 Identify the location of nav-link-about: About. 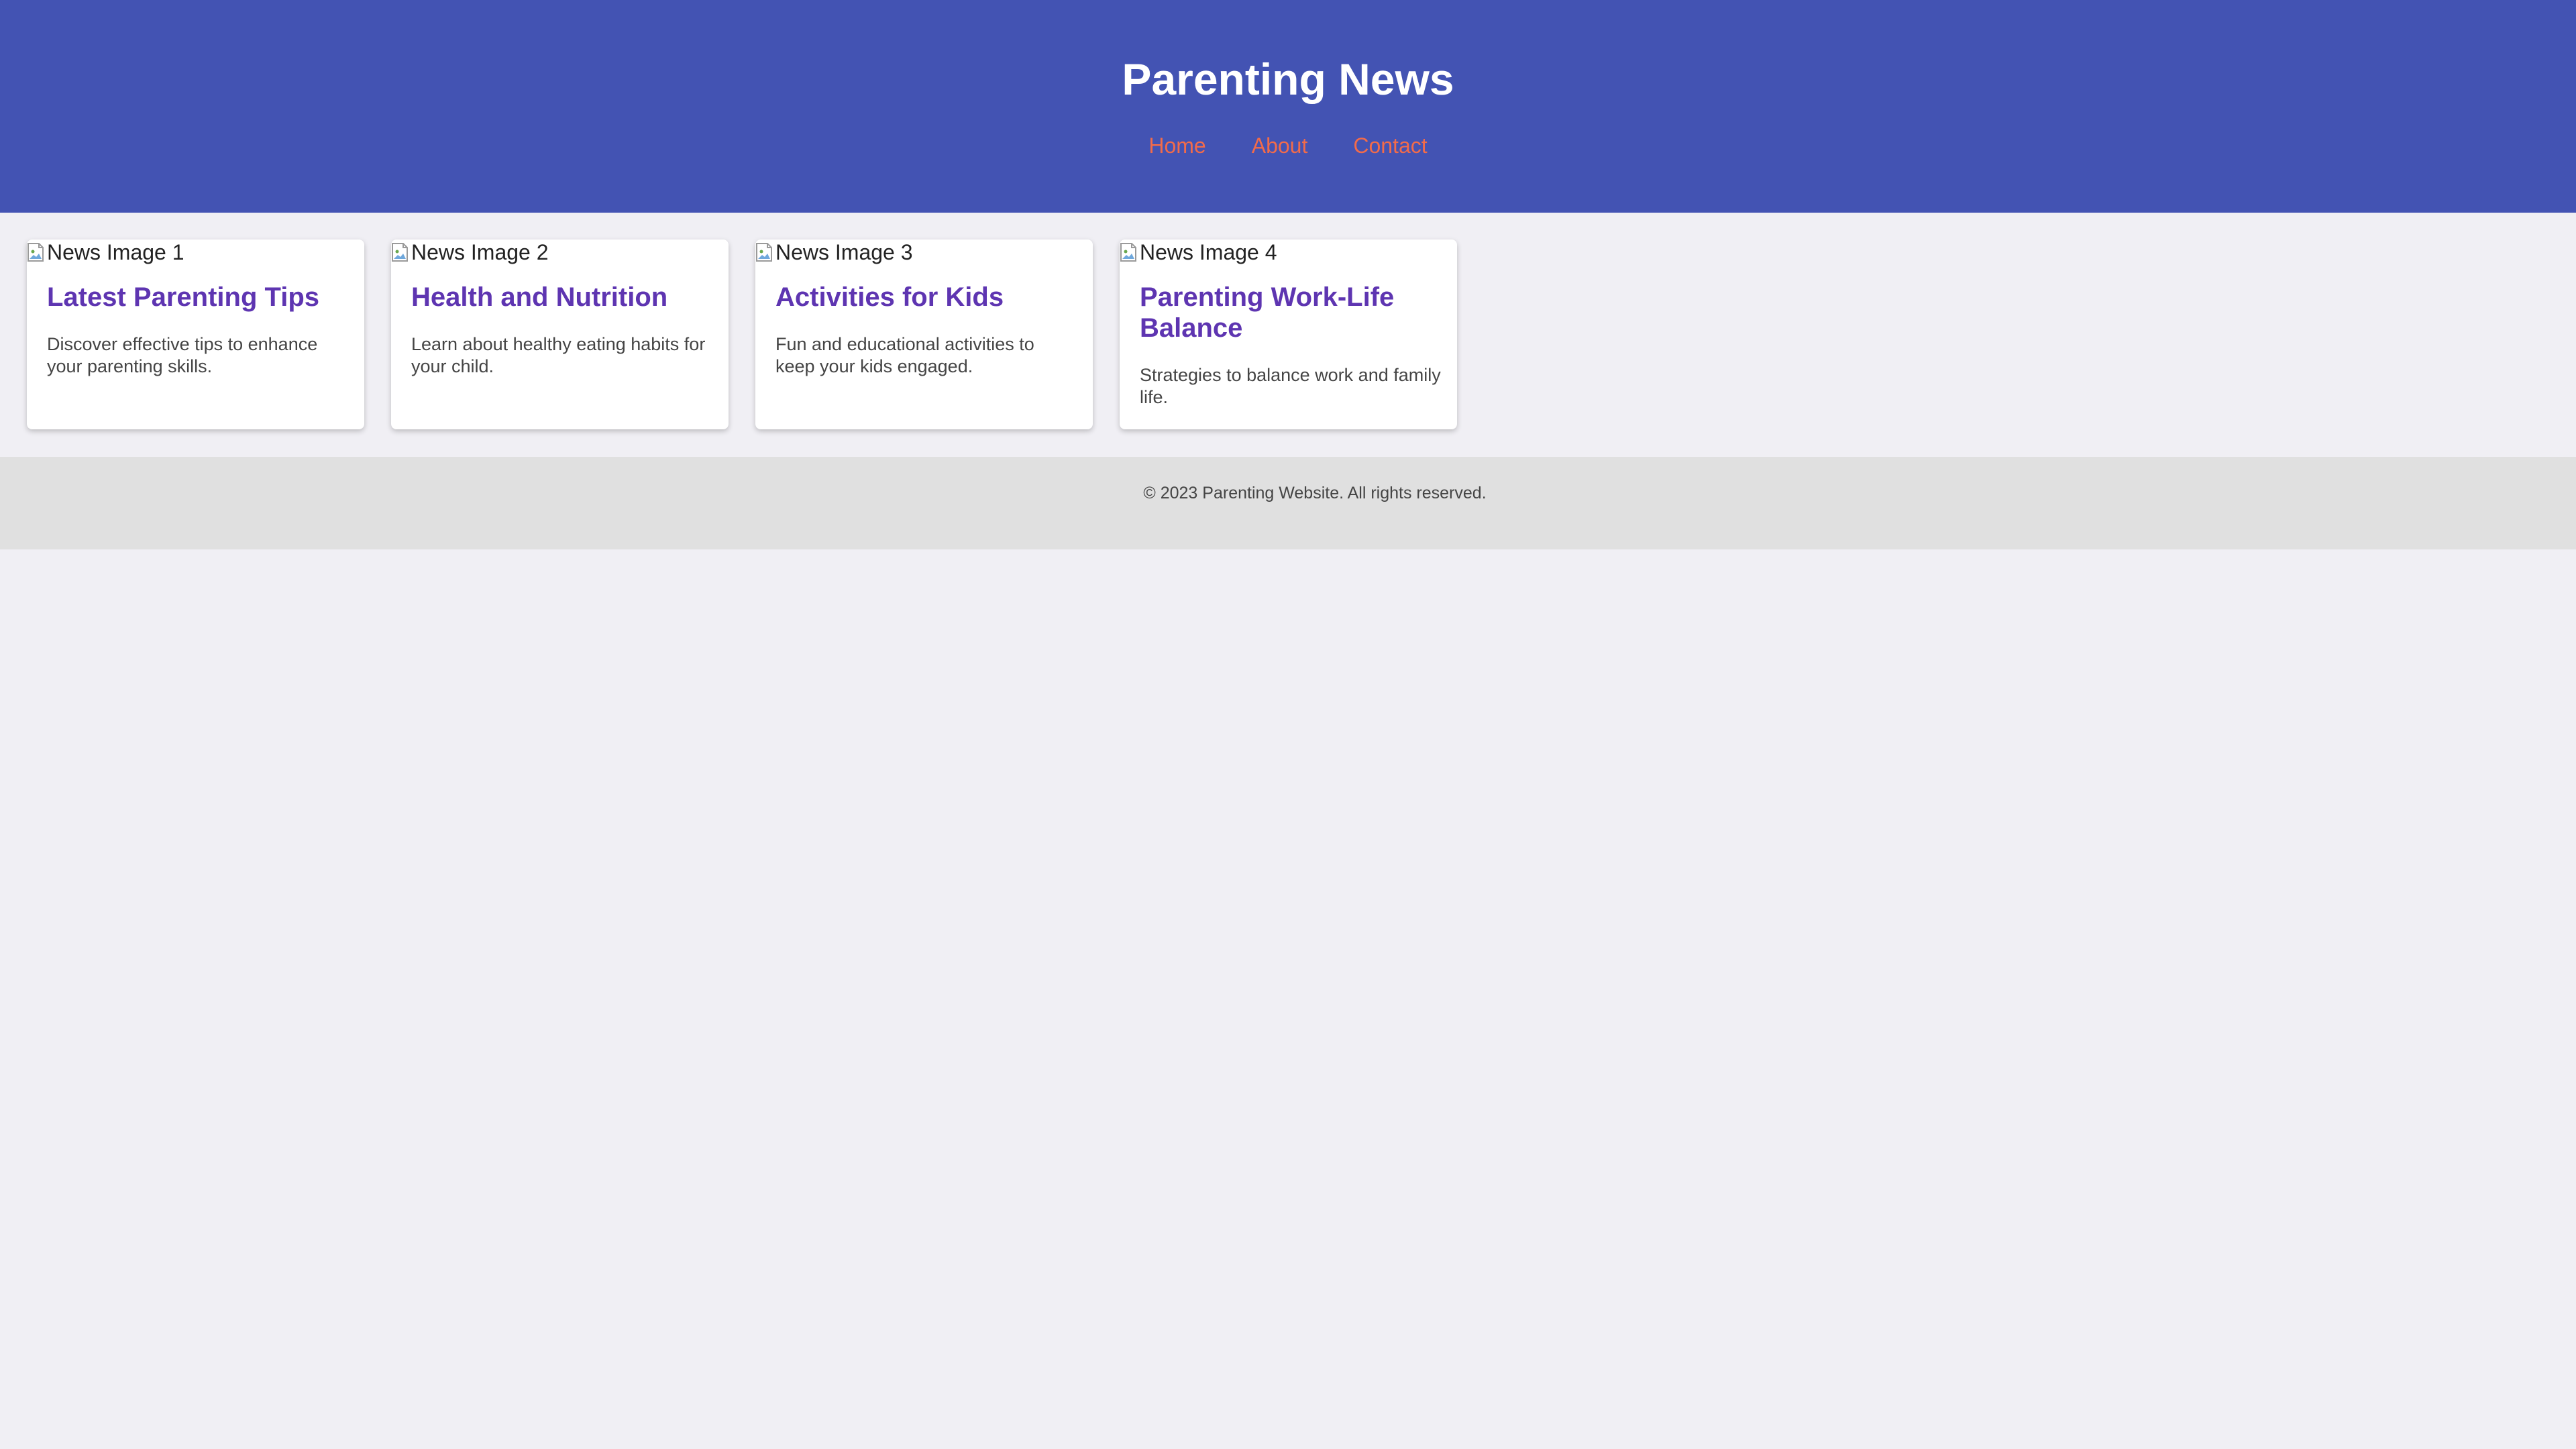
(1280, 145).